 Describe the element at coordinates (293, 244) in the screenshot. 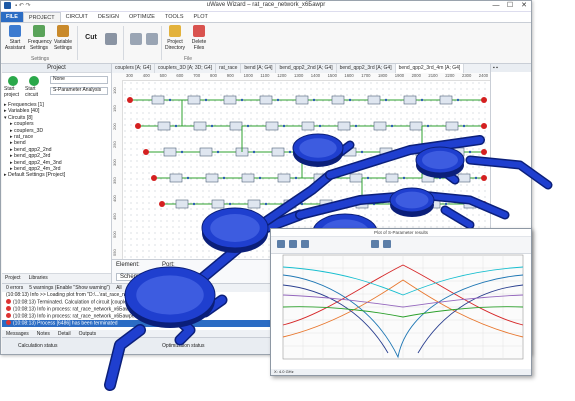

I see `pan-icon` at that location.